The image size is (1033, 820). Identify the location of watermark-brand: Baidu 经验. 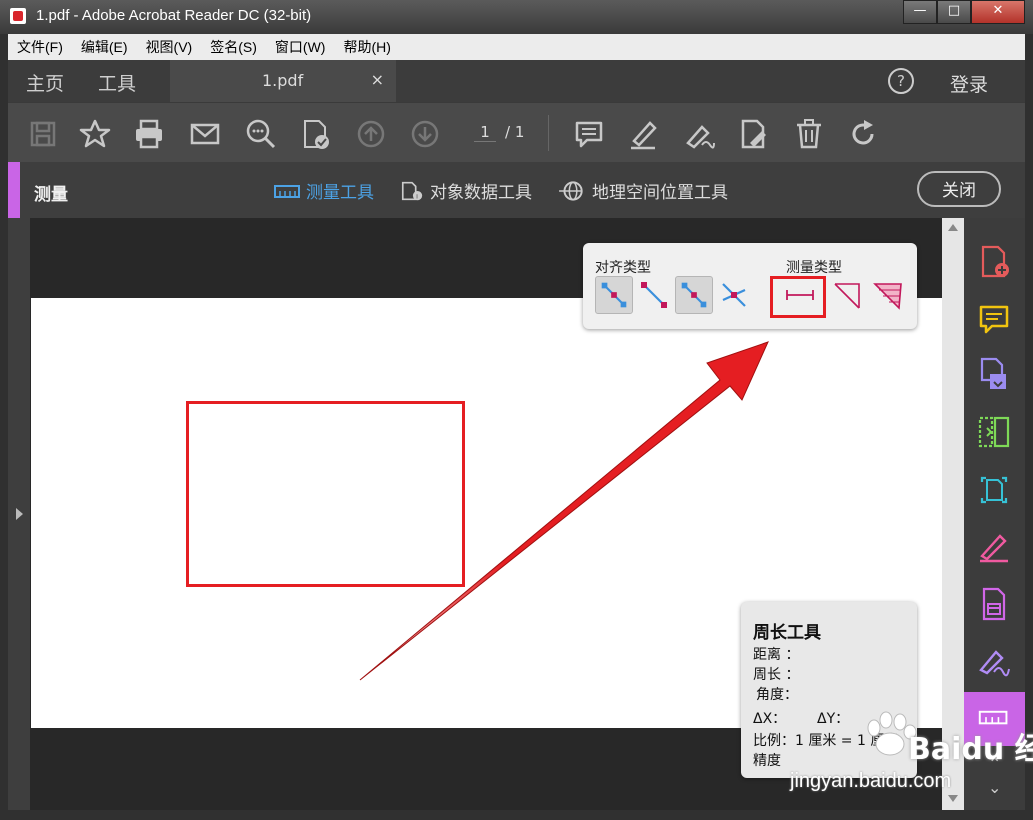
(970, 749).